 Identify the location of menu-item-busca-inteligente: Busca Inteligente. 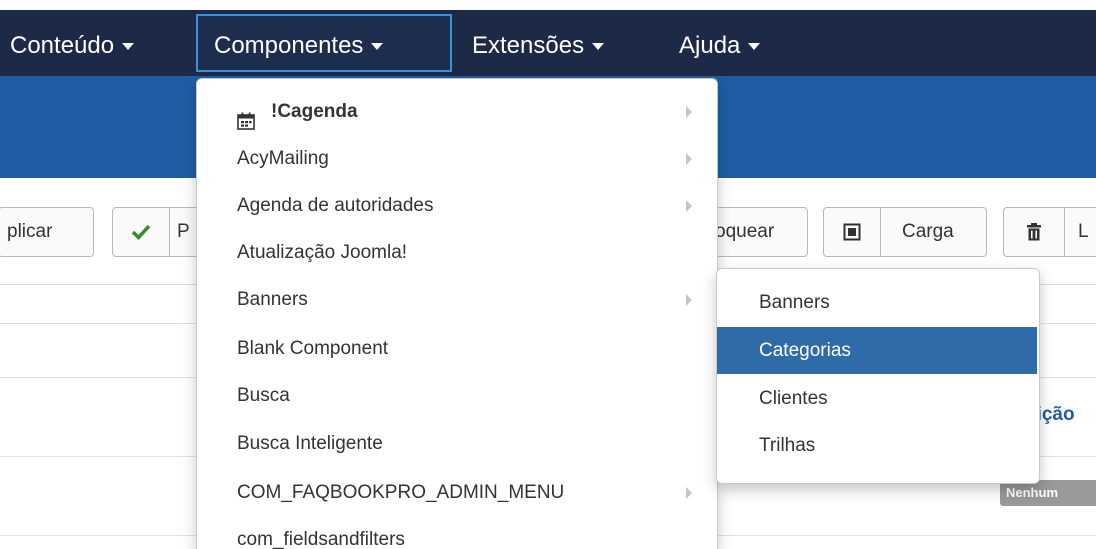
(457, 444).